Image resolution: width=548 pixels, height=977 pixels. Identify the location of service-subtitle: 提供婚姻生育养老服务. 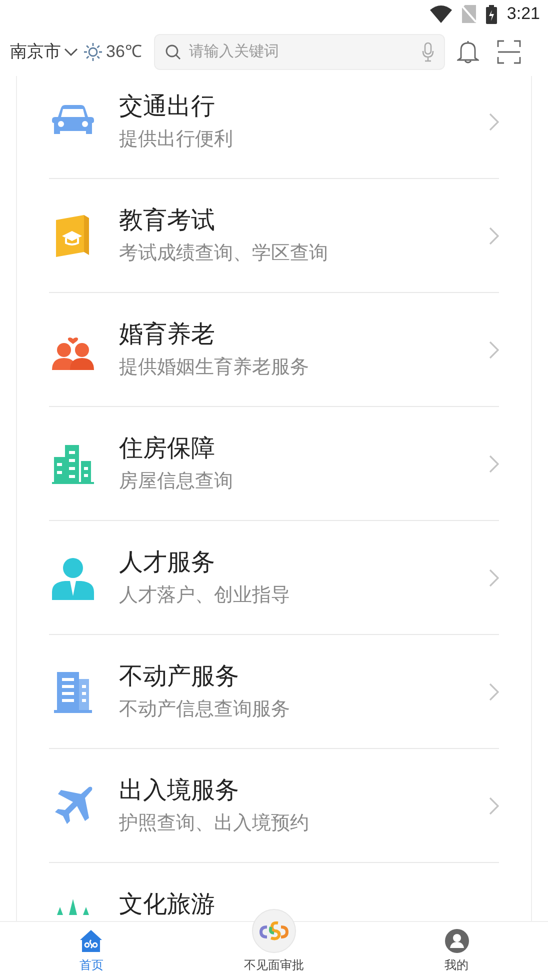
(214, 368).